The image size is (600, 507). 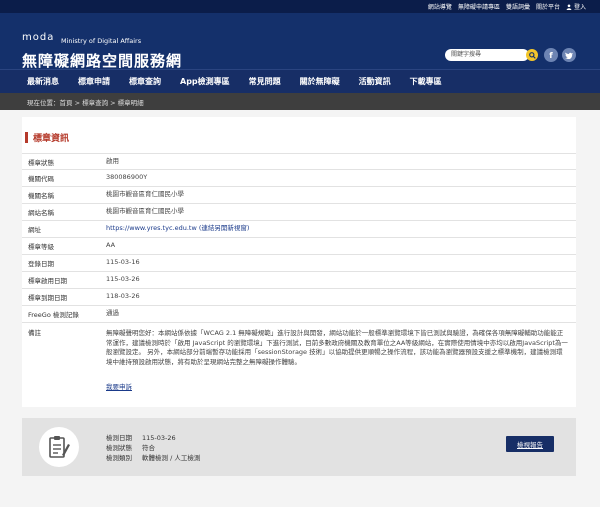 I want to click on moda-logo: moda, so click(x=38, y=37).